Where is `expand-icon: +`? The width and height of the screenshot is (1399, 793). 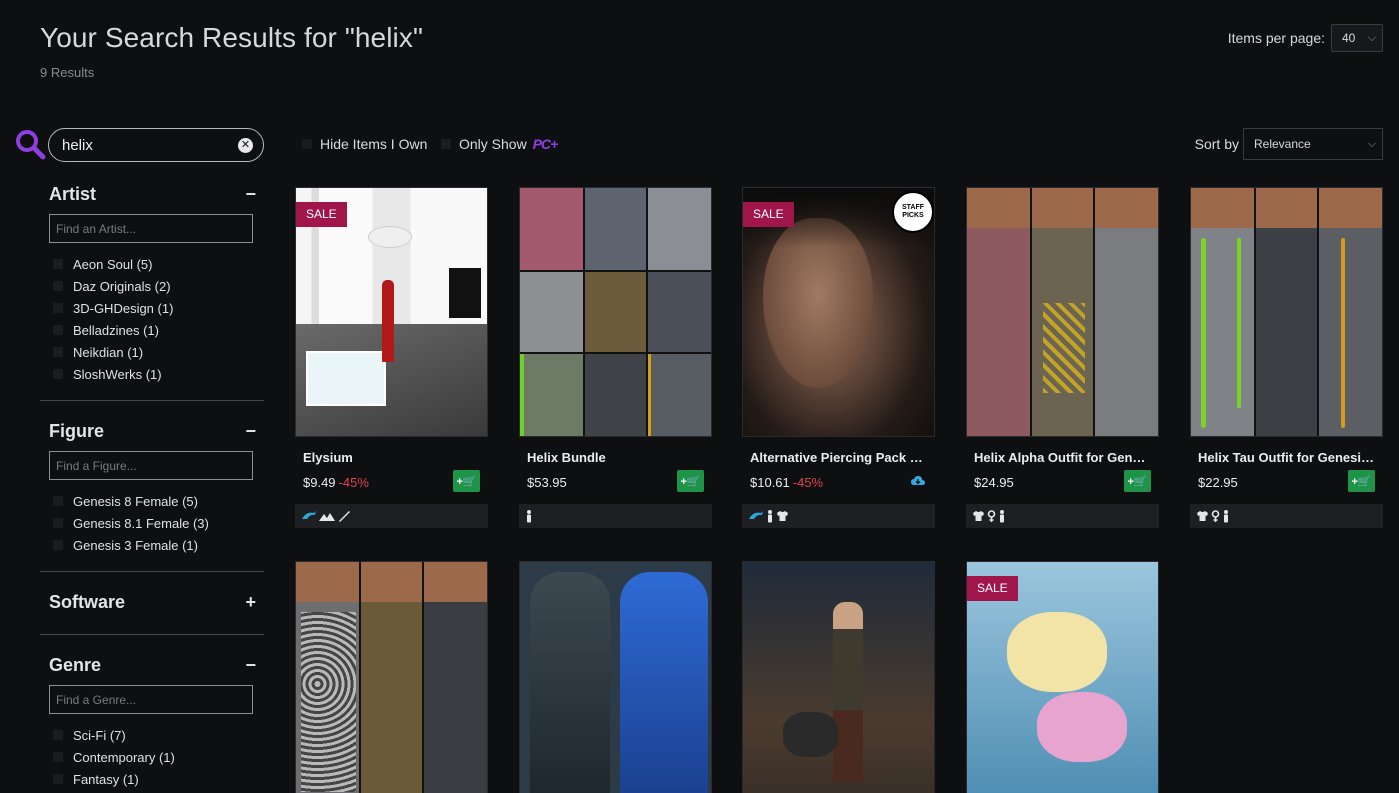 expand-icon: + is located at coordinates (250, 602).